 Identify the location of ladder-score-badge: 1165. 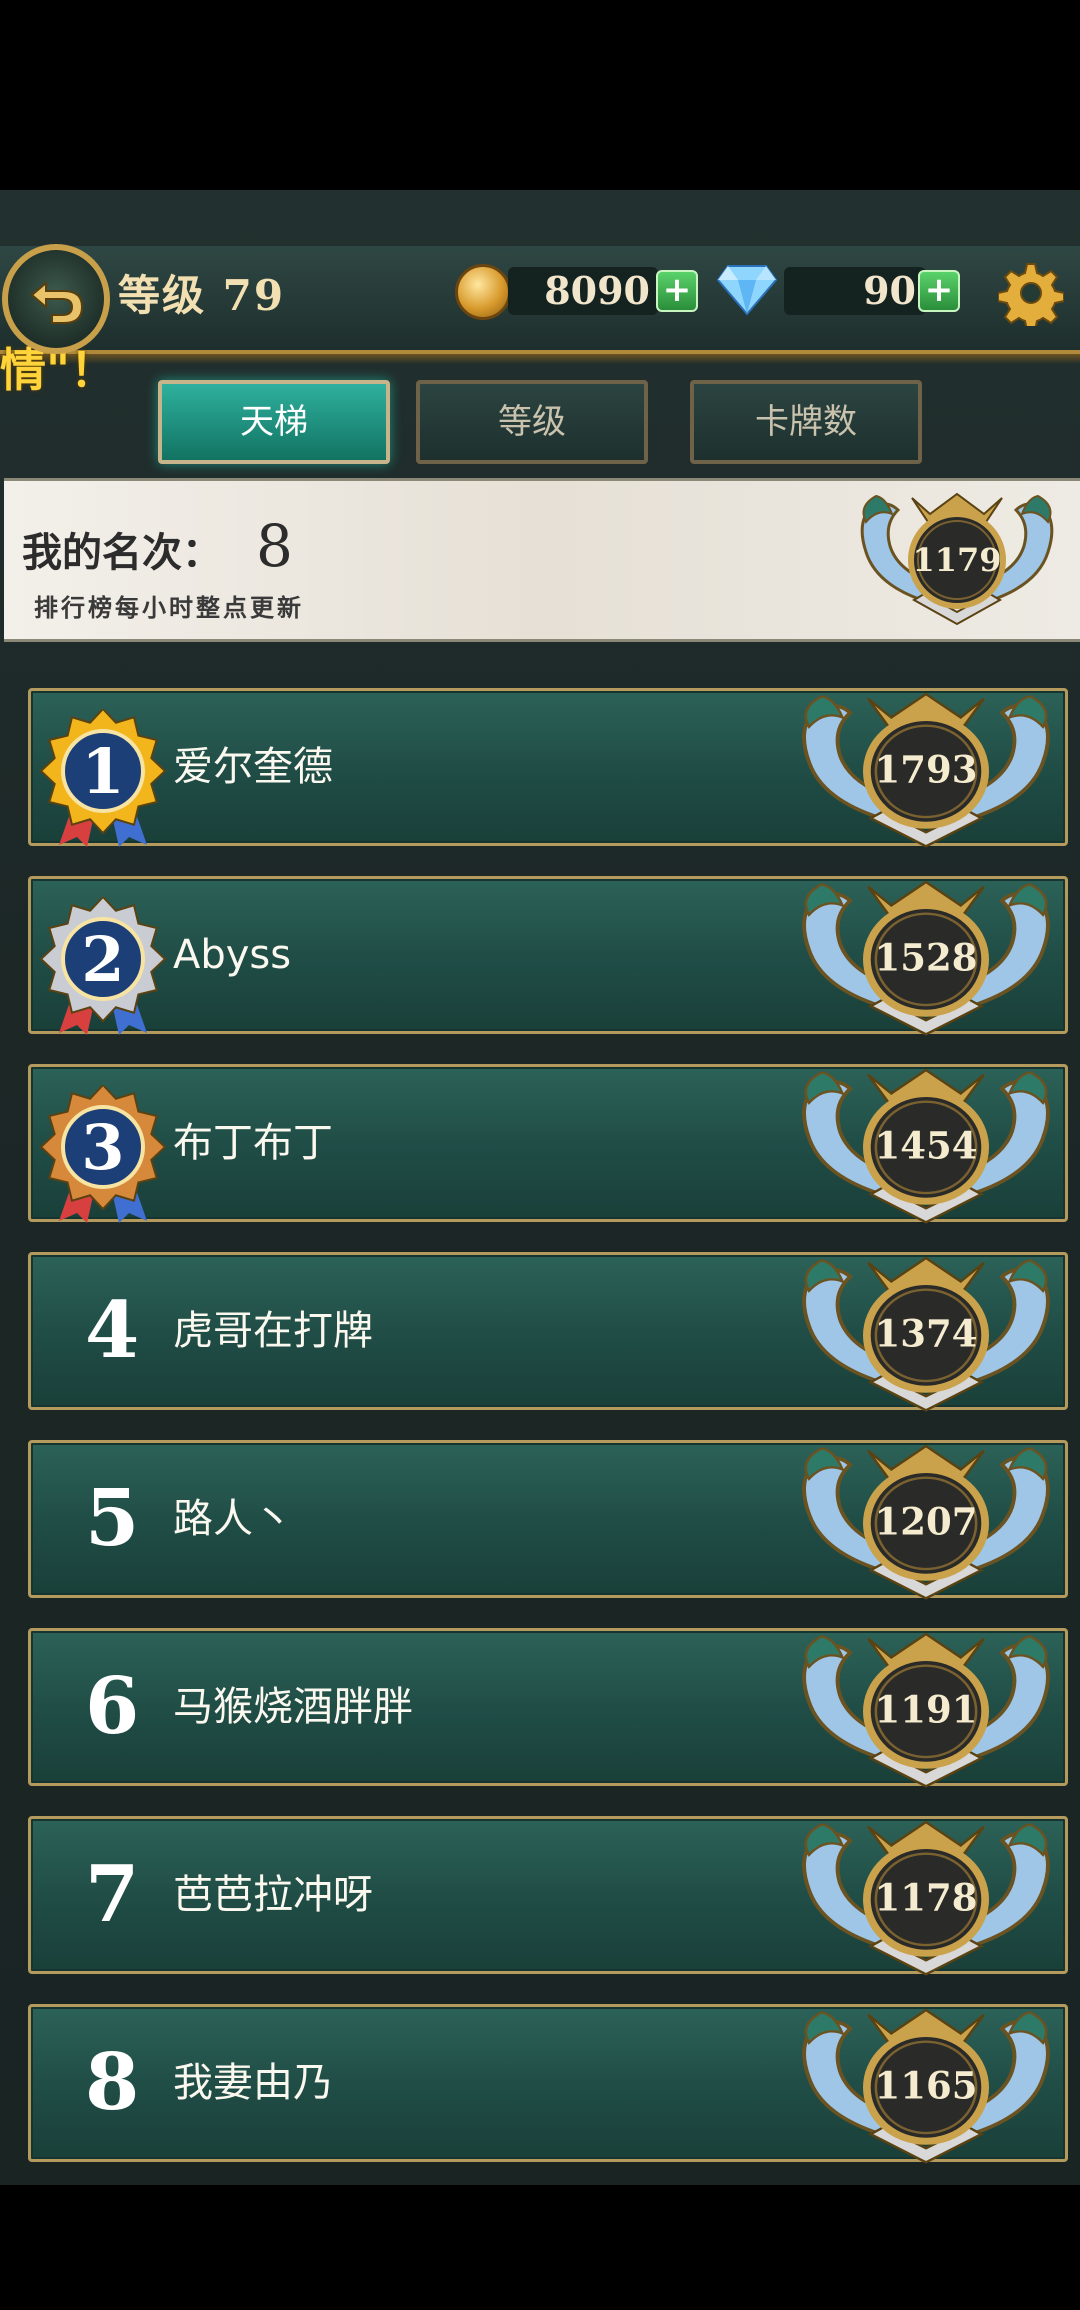
(926, 2087).